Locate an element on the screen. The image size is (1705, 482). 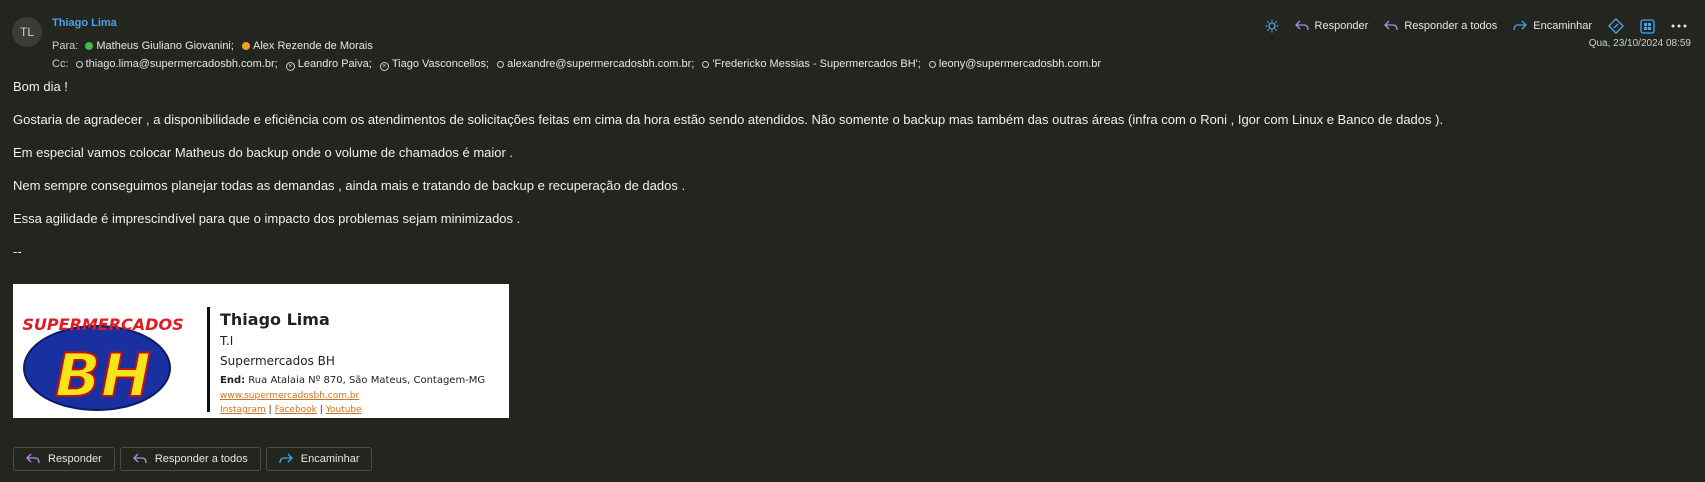
signature-divider is located at coordinates (208, 359).